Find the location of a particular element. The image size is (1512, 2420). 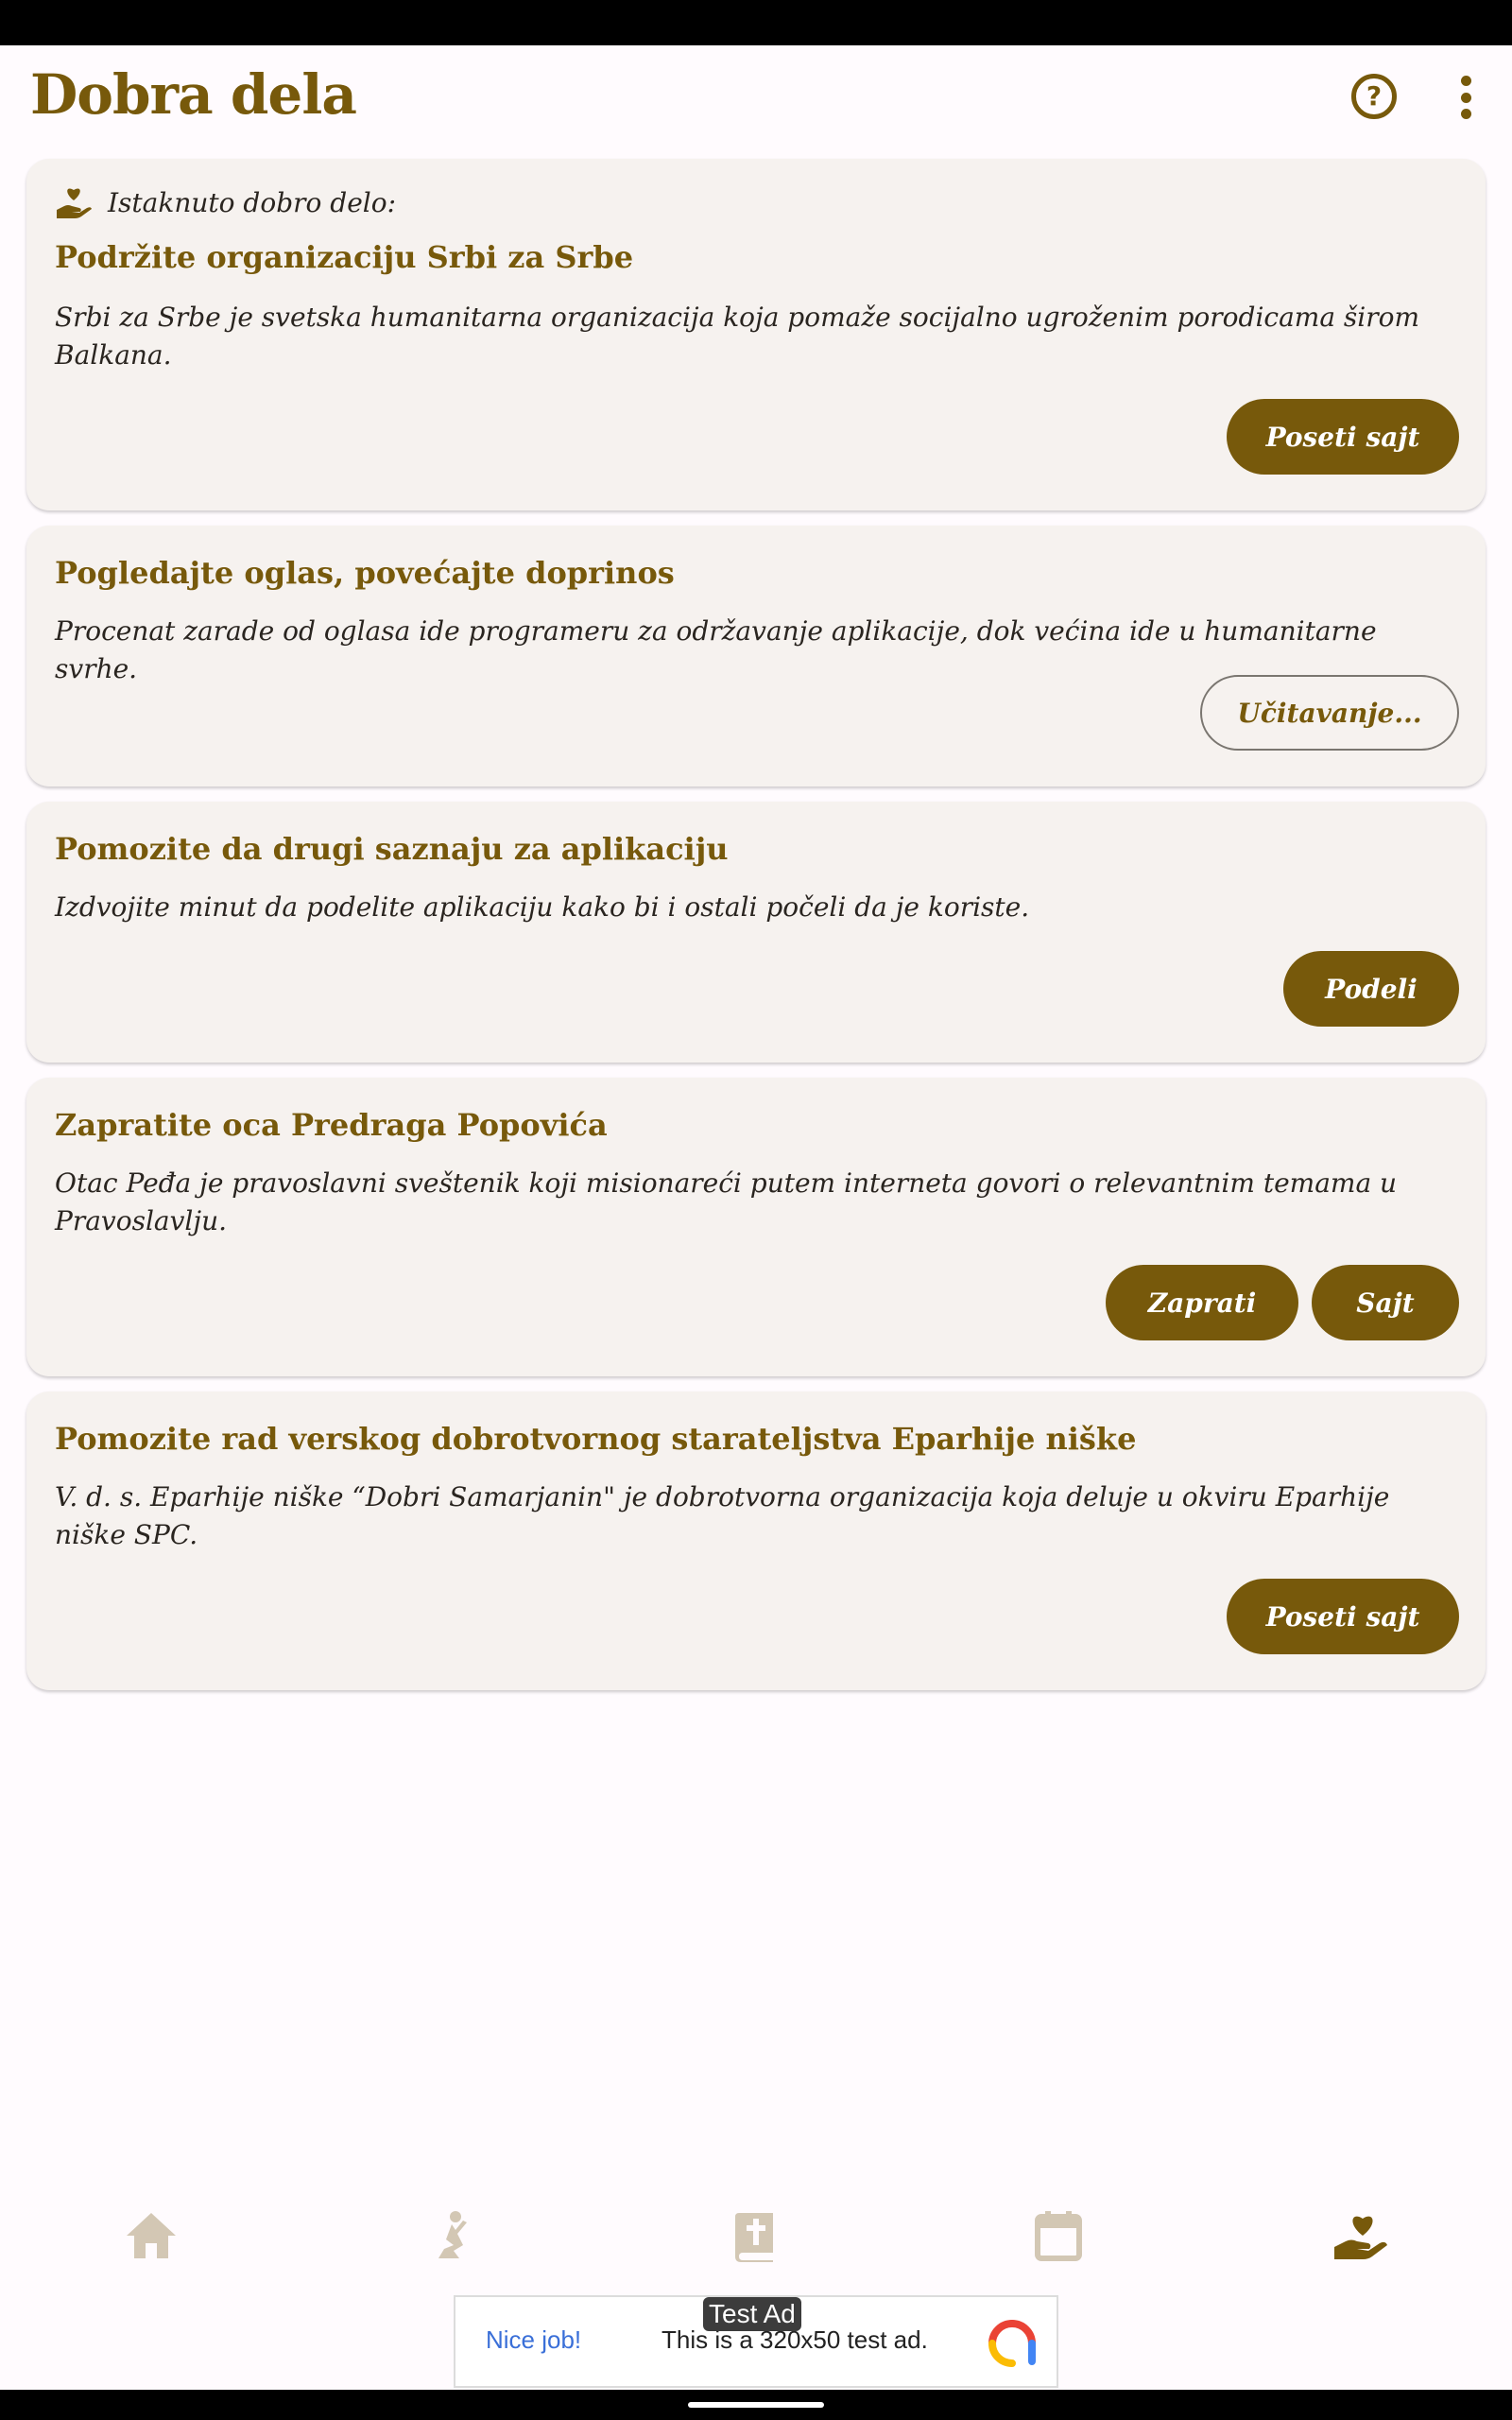

calendar-icon is located at coordinates (1058, 2236).